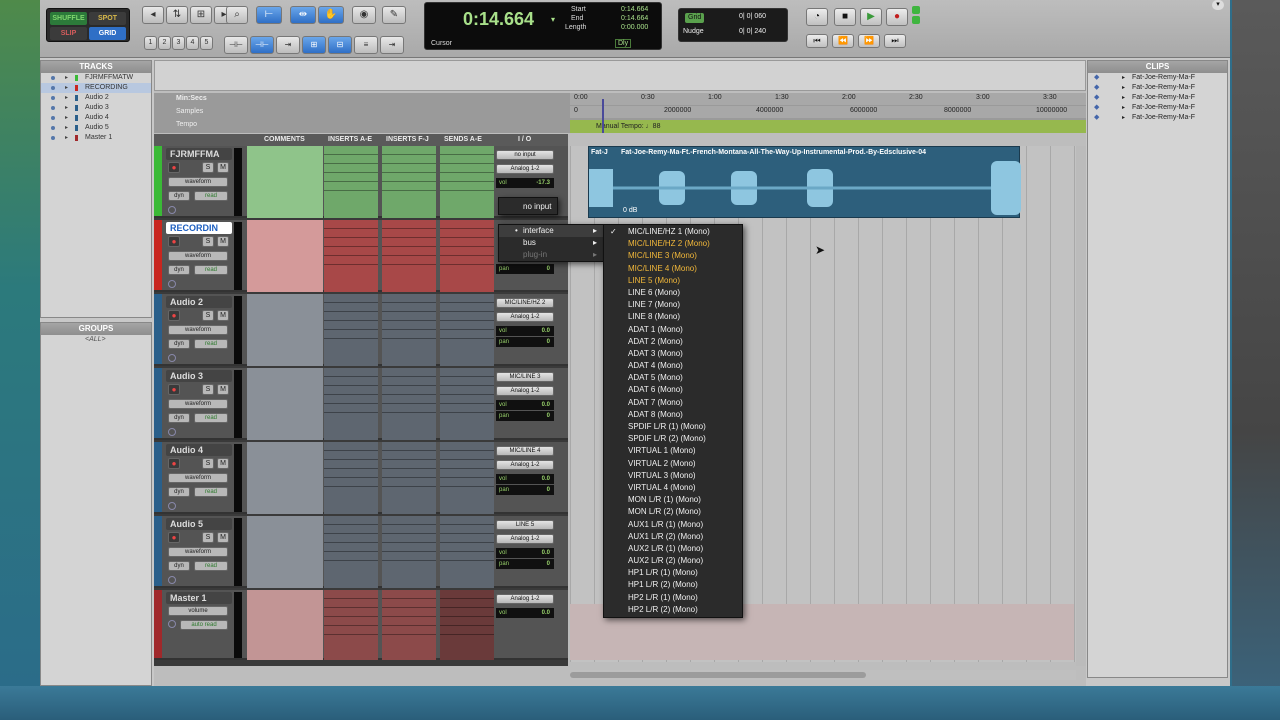 This screenshot has height=720, width=1280. Describe the element at coordinates (673, 561) in the screenshot. I see `interface-menu-item: AUX2 L/R (2) (Mono)` at that location.